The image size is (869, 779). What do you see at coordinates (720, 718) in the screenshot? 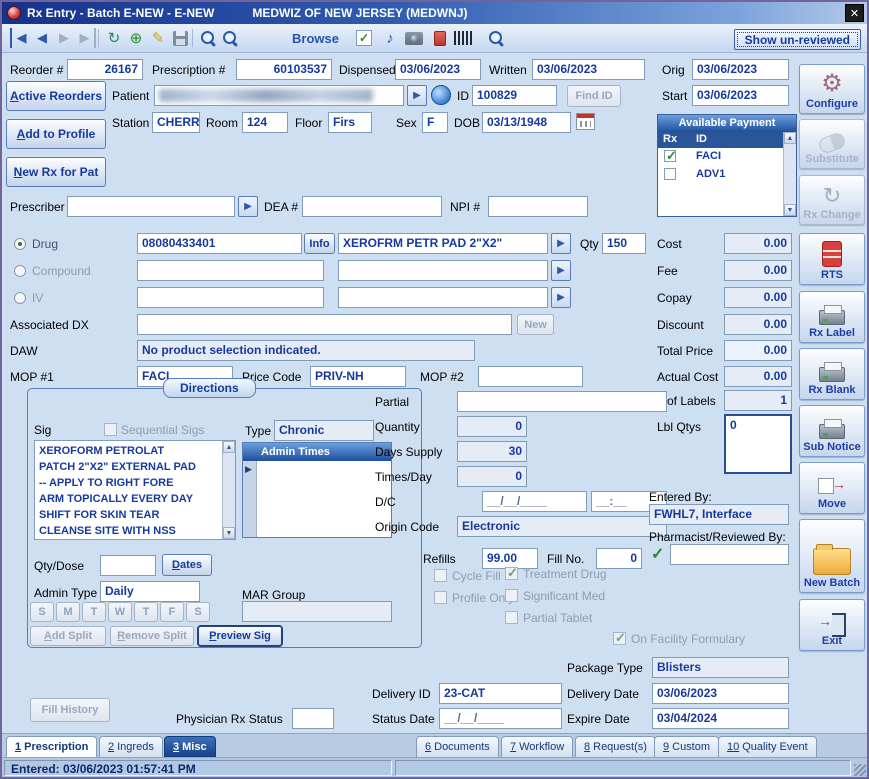
I see `expire-date-field: 03/04/2024` at bounding box center [720, 718].